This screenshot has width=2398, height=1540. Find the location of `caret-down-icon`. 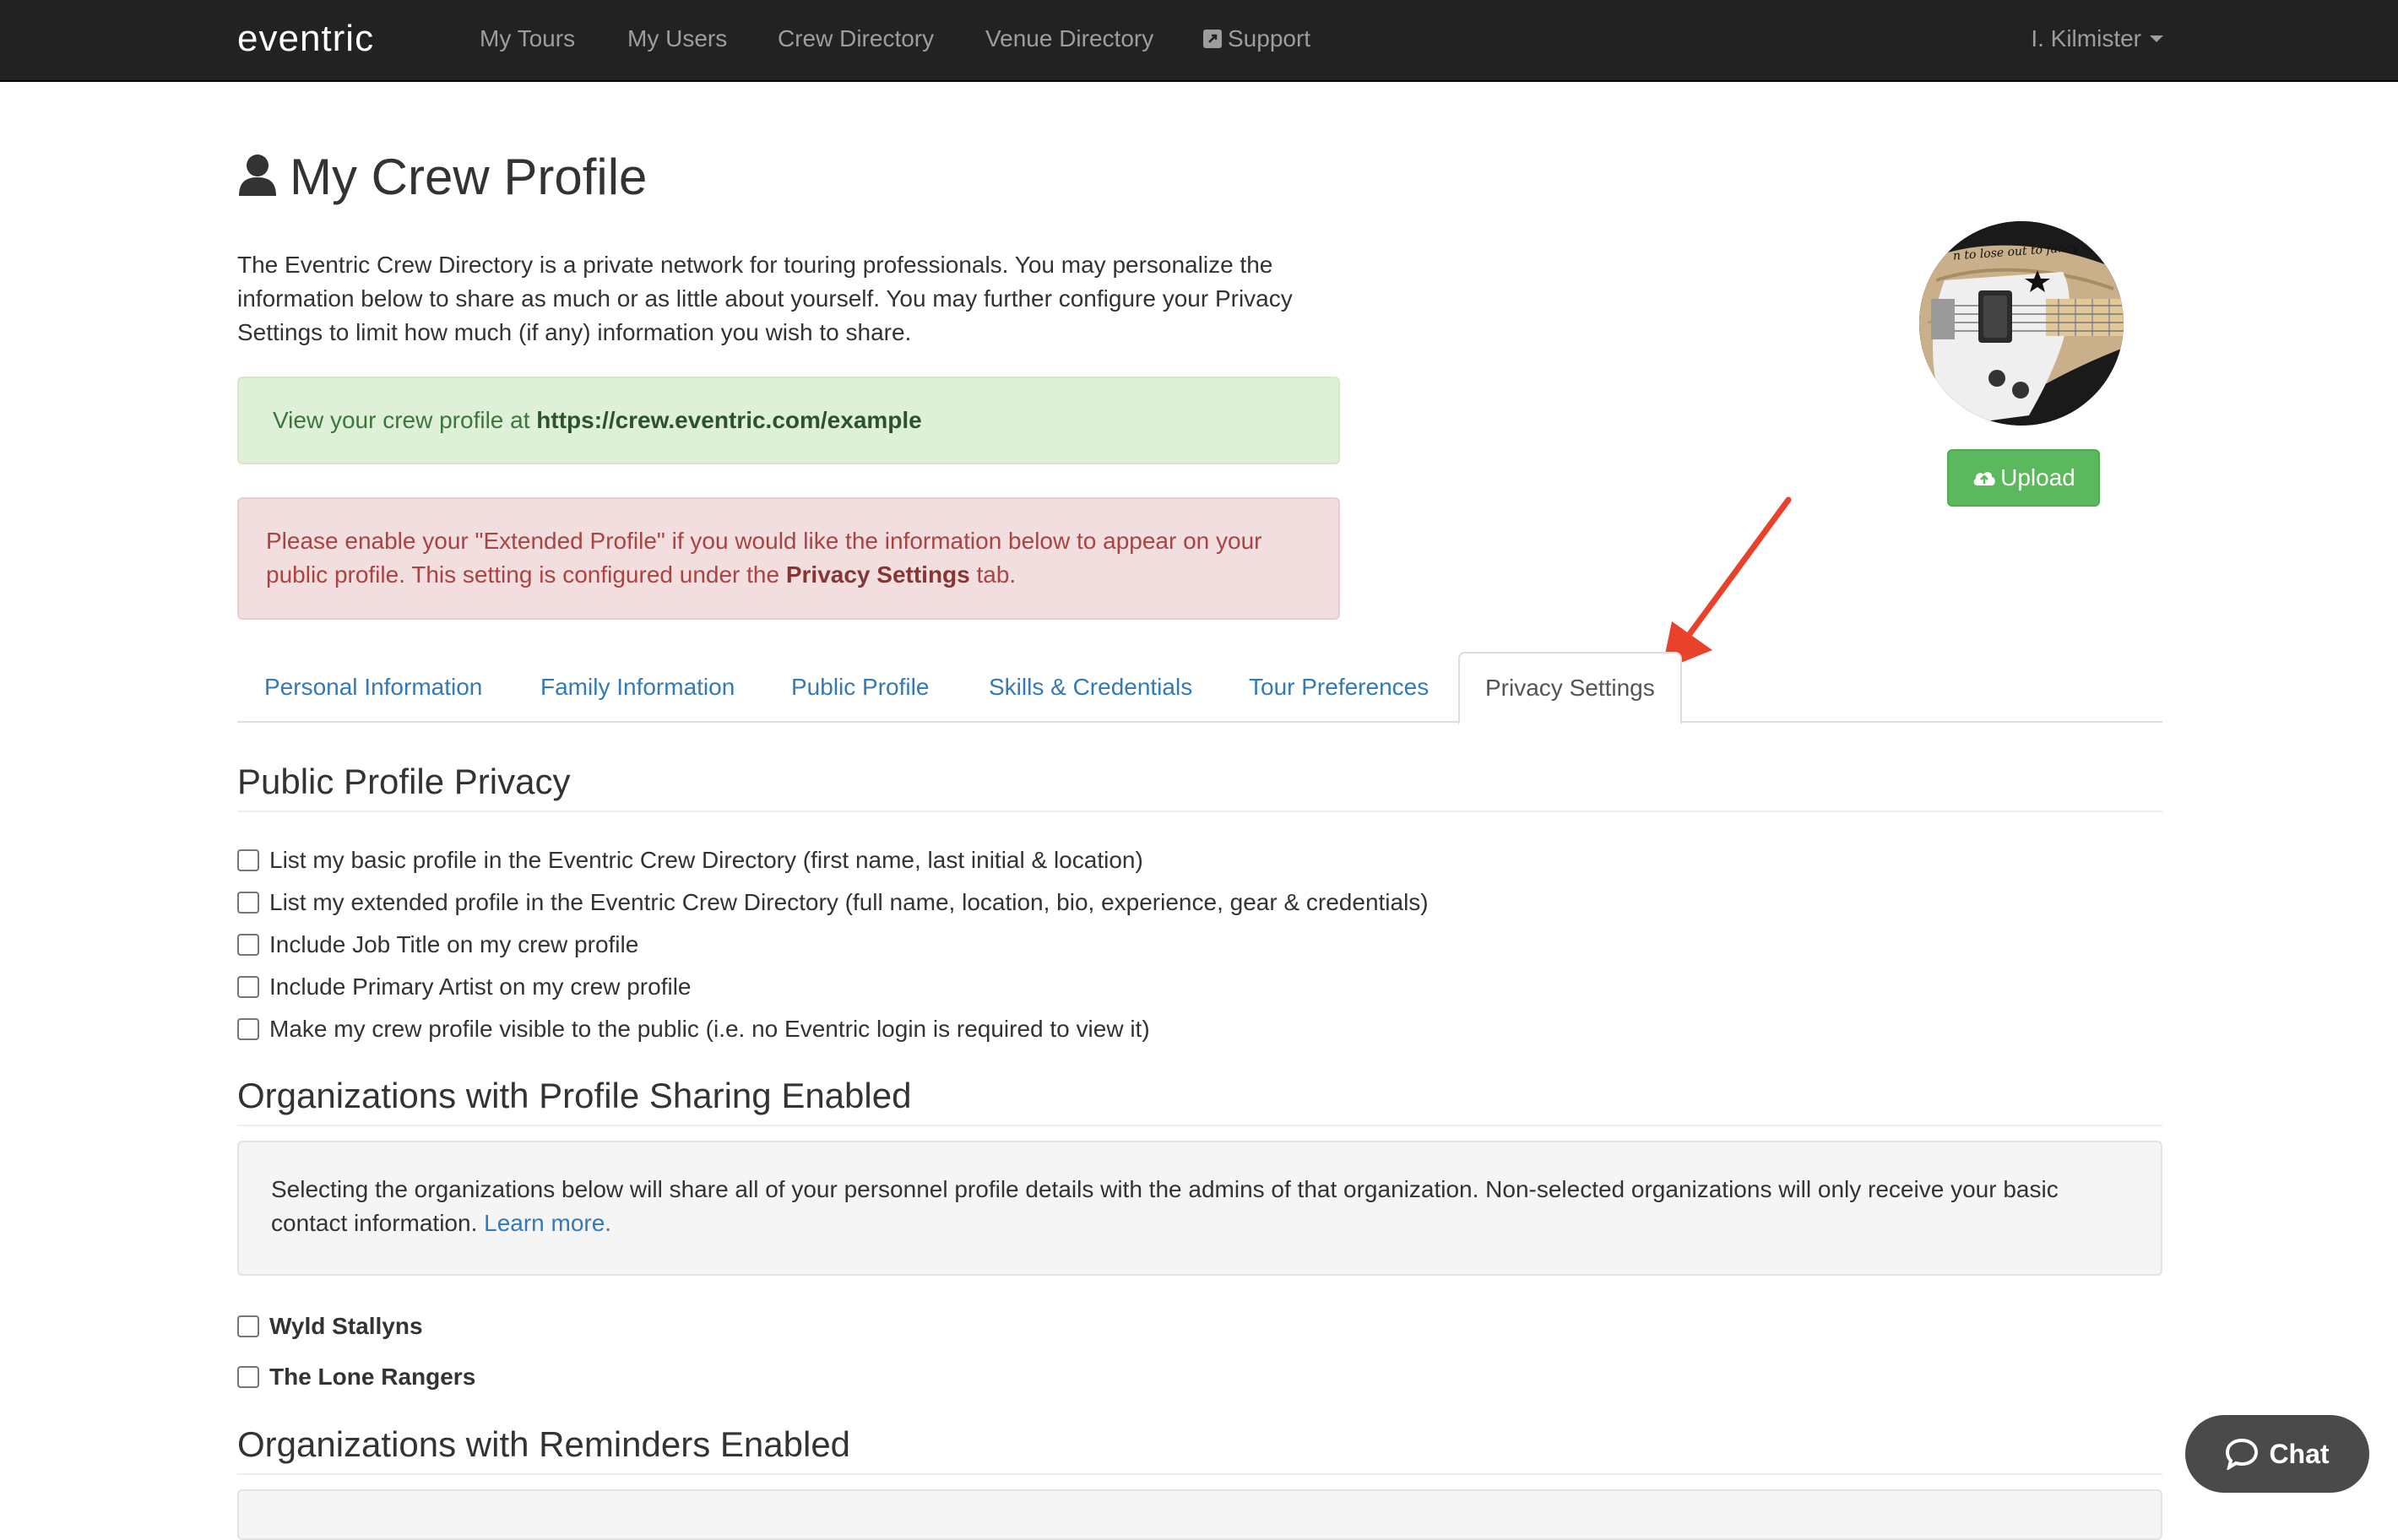

caret-down-icon is located at coordinates (2156, 38).